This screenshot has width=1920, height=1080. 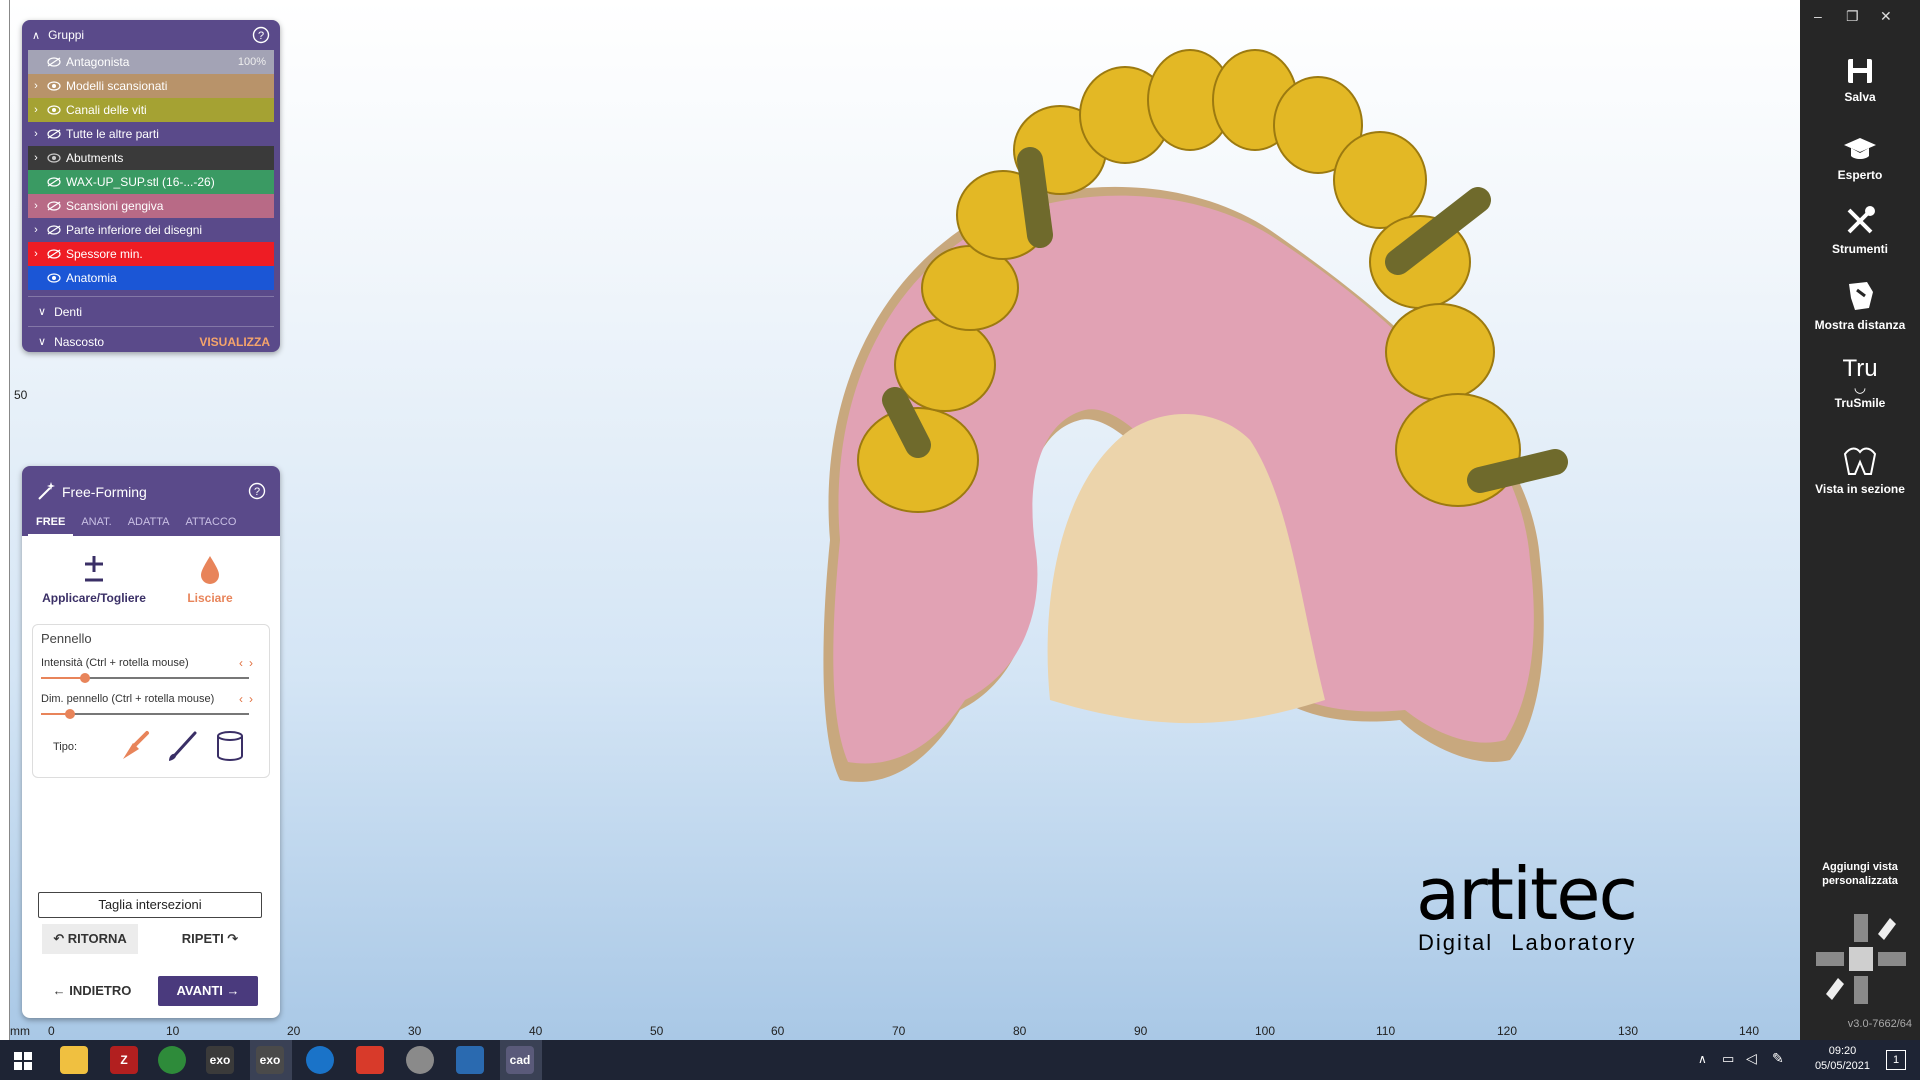 I want to click on group-row-modelli: › Modelli scansionati, so click(x=151, y=86).